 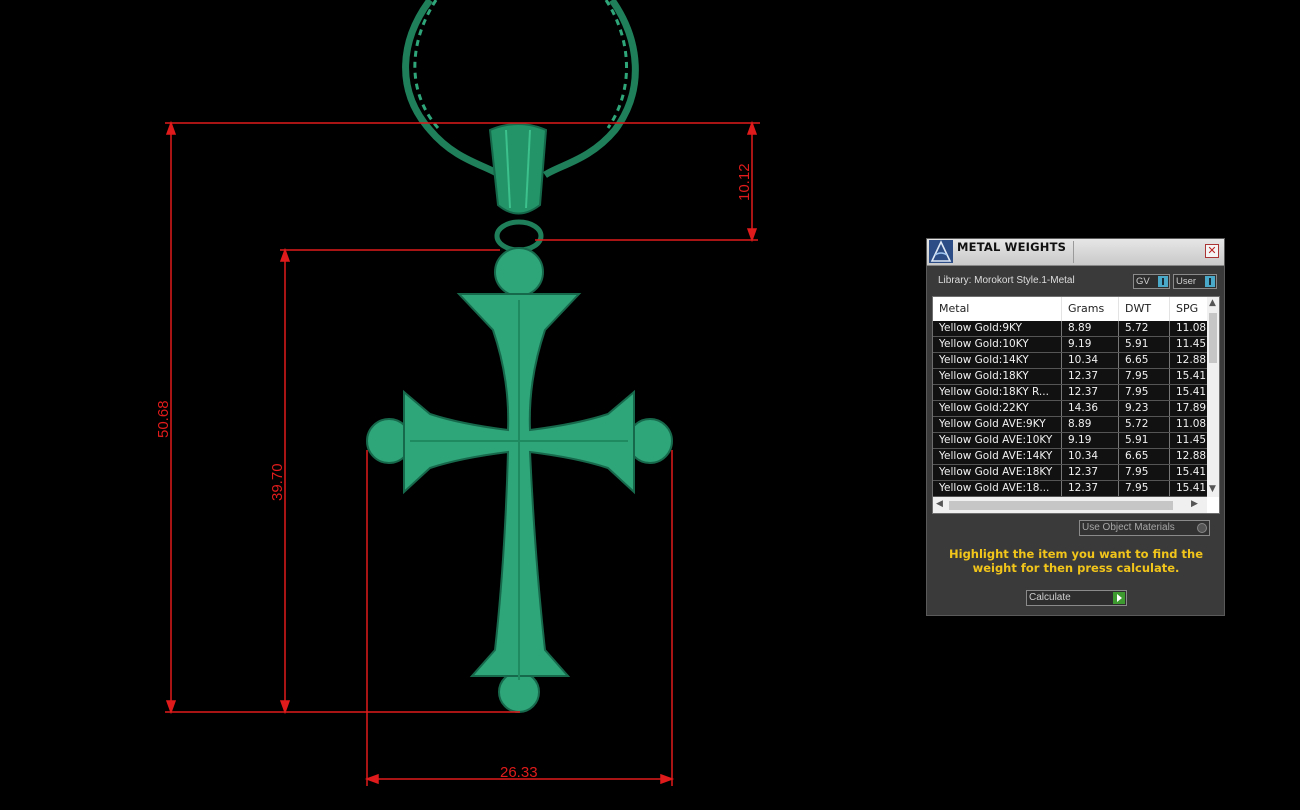 I want to click on table-row: Yellow Gold AVE:10KY 9.19 5.91 11.45, so click(x=1071, y=441).